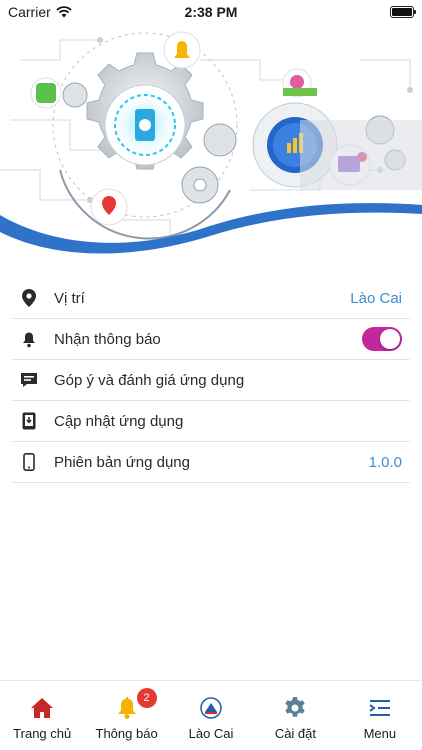 The image size is (422, 750). I want to click on status-bar: Carrier 2:38 PM, so click(211, 12).